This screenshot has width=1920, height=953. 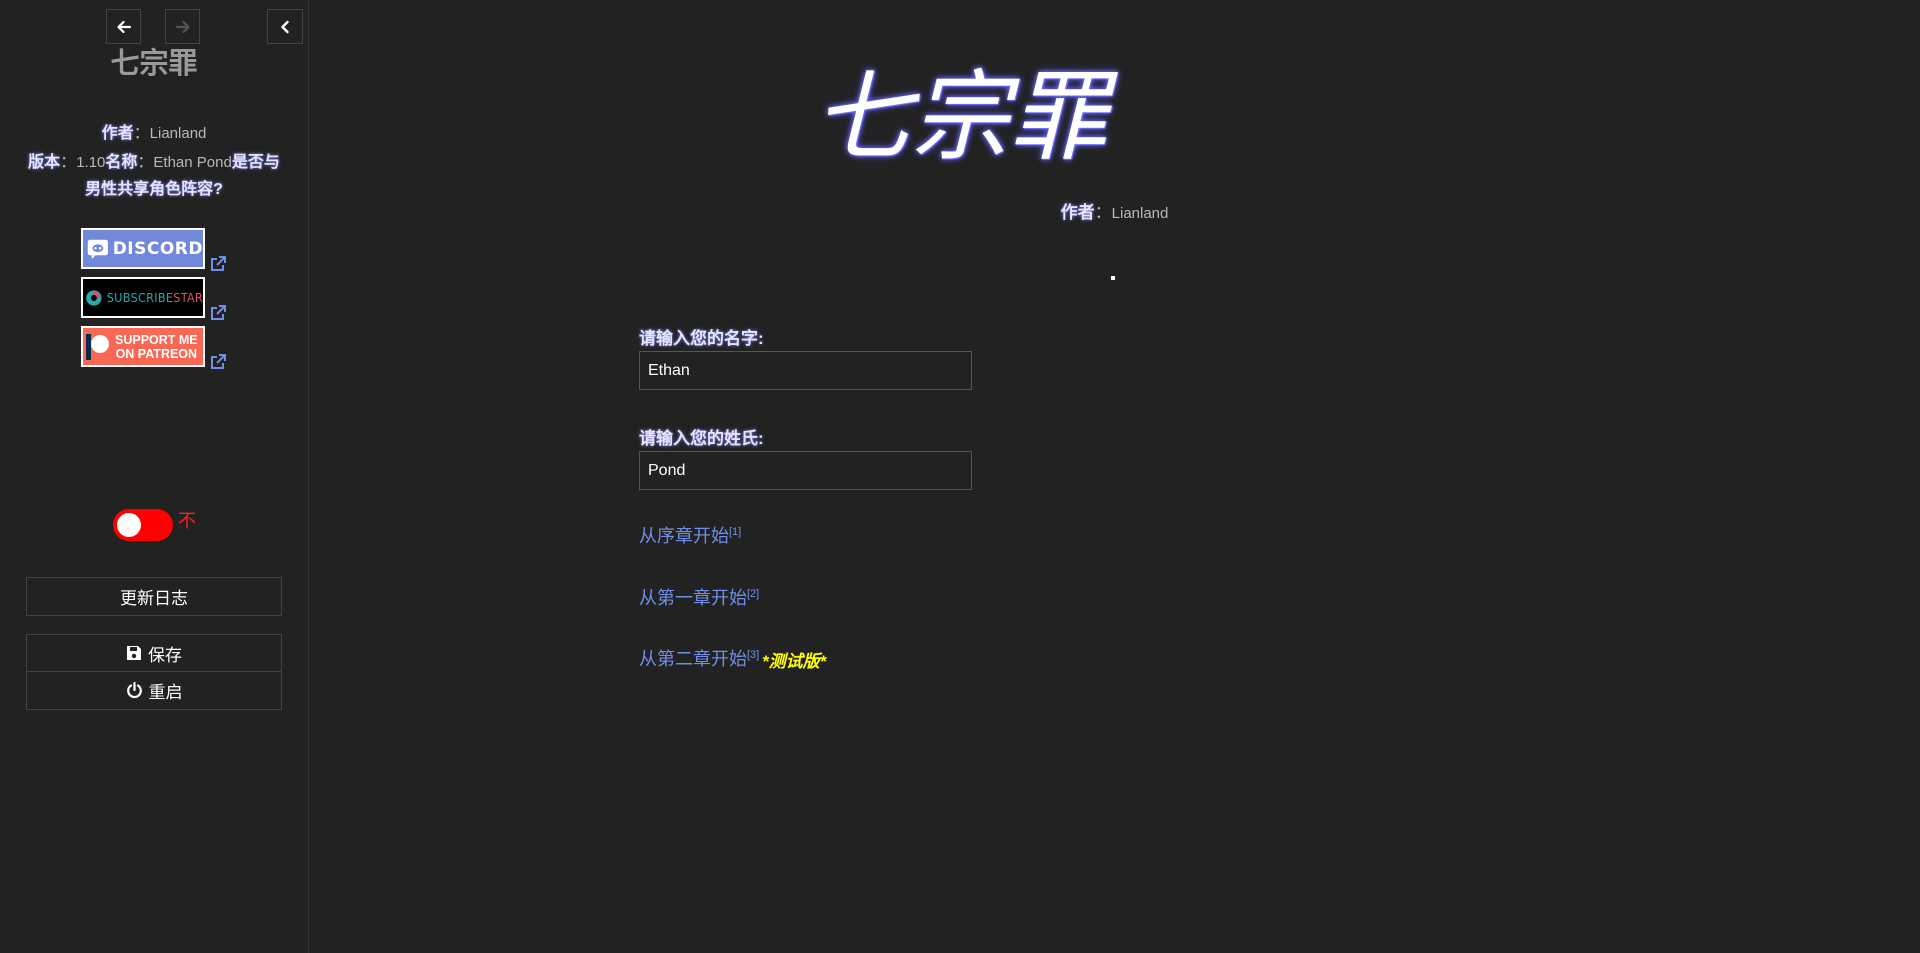 What do you see at coordinates (97, 346) in the screenshot?
I see `patreon-logo-icon` at bounding box center [97, 346].